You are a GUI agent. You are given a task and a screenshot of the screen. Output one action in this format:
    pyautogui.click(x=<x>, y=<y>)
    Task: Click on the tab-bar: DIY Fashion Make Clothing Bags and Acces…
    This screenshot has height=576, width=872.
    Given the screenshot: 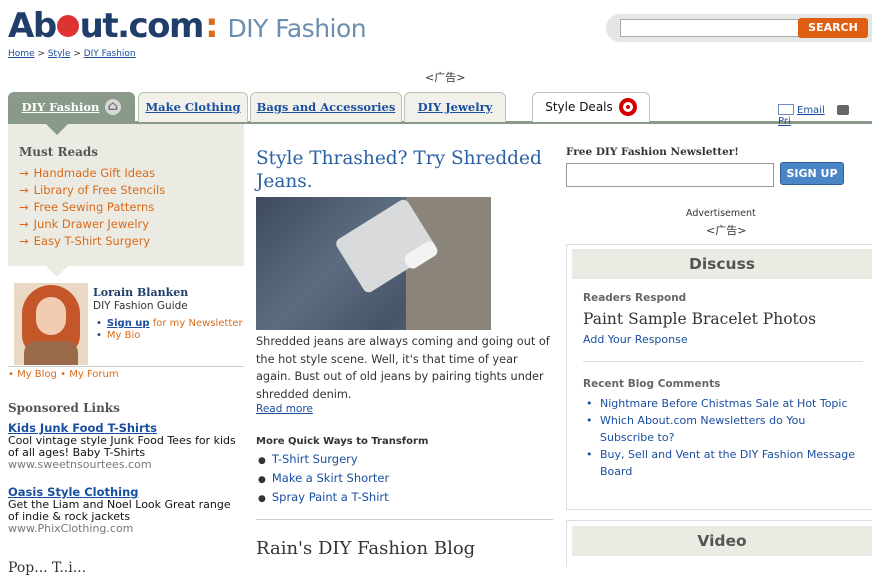 What is the action you would take?
    pyautogui.click(x=440, y=108)
    